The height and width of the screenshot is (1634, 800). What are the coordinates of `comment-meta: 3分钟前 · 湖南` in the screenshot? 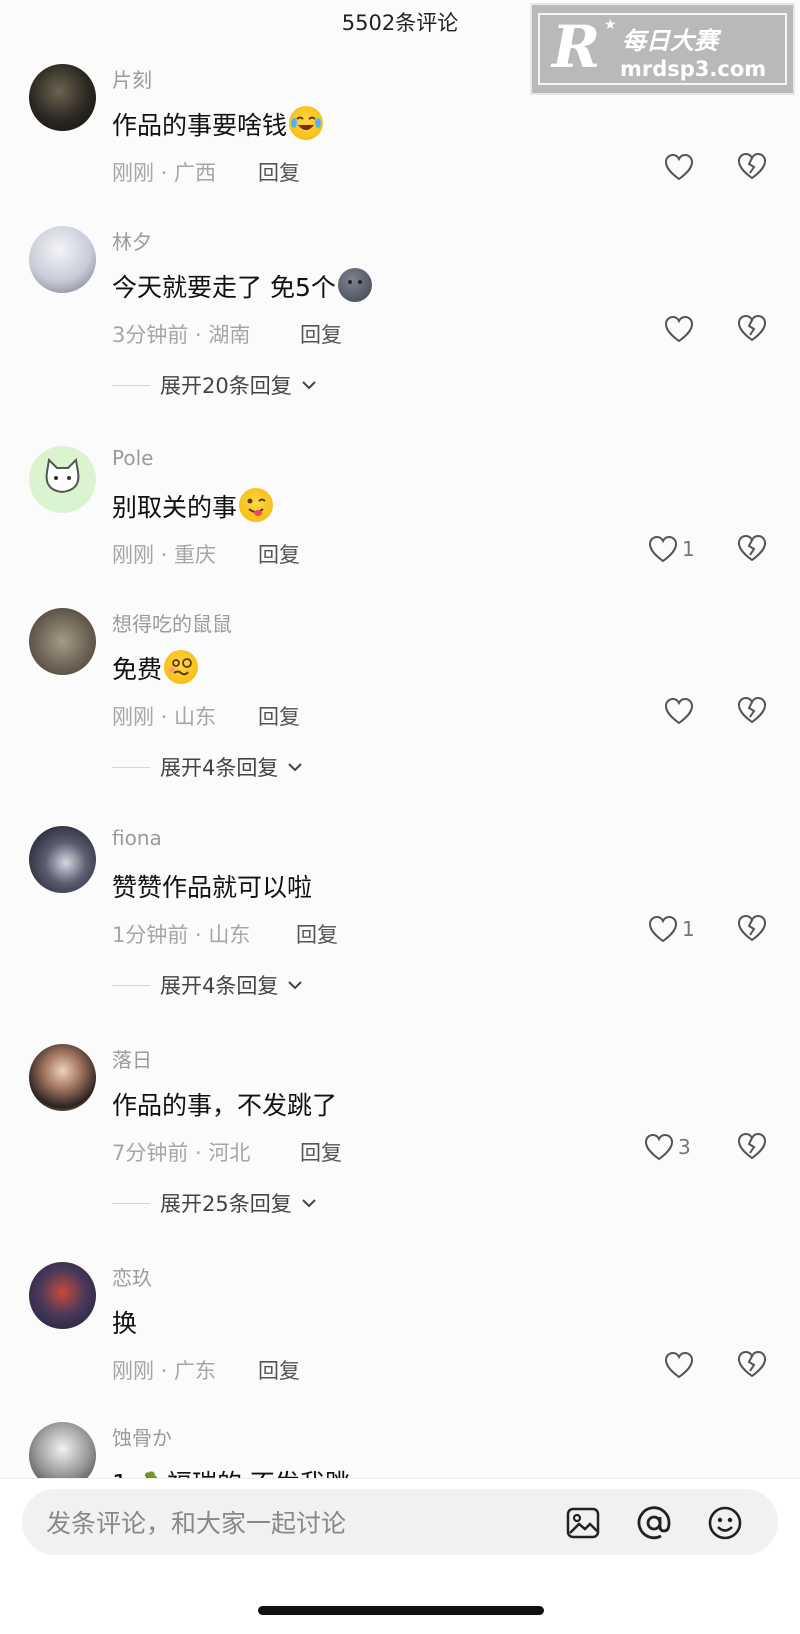 It's located at (181, 335).